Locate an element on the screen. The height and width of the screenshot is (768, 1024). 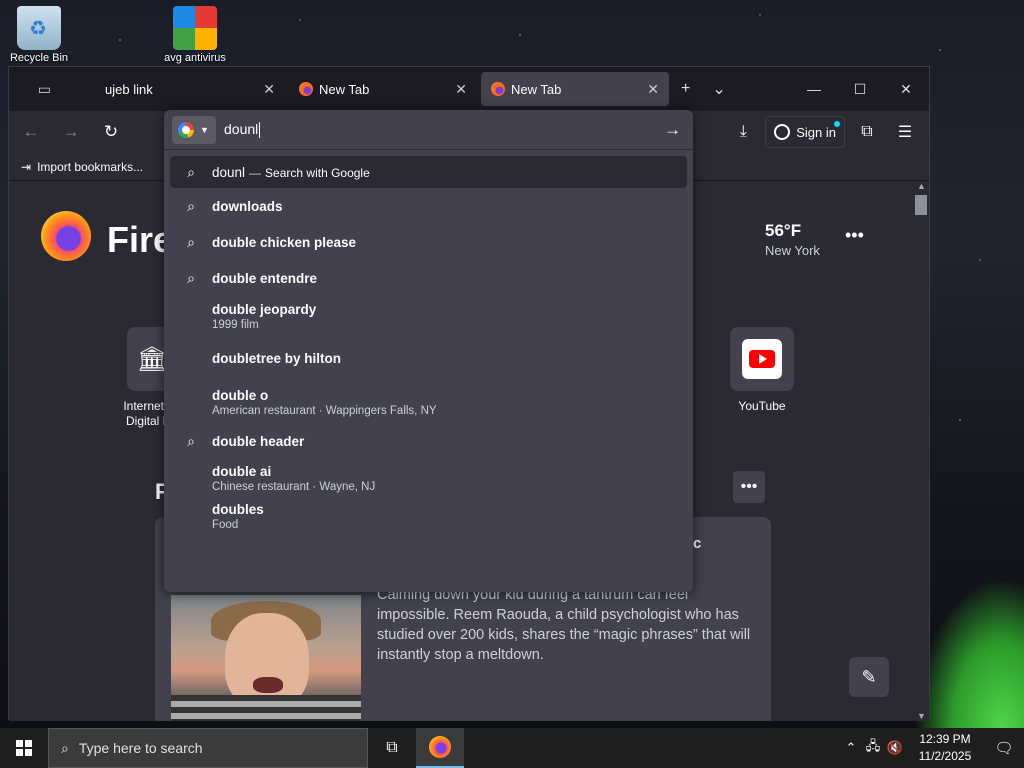
internet-archive-icon: 🏛 is located at coordinates (152, 359).